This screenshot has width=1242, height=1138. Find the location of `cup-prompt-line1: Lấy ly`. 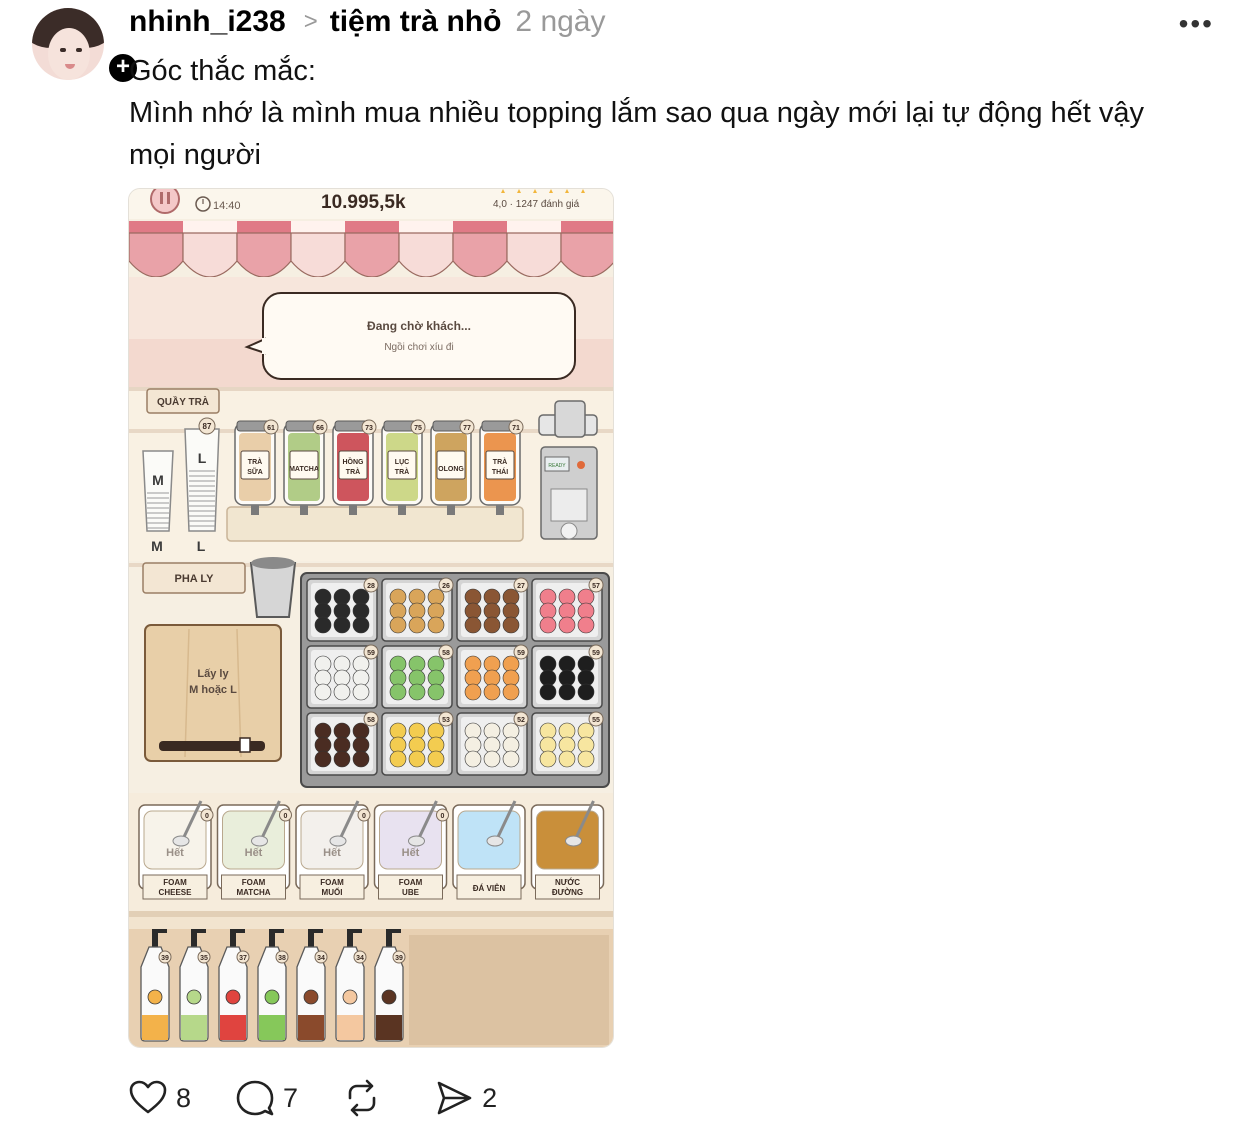

cup-prompt-line1: Lấy ly is located at coordinates (213, 674).